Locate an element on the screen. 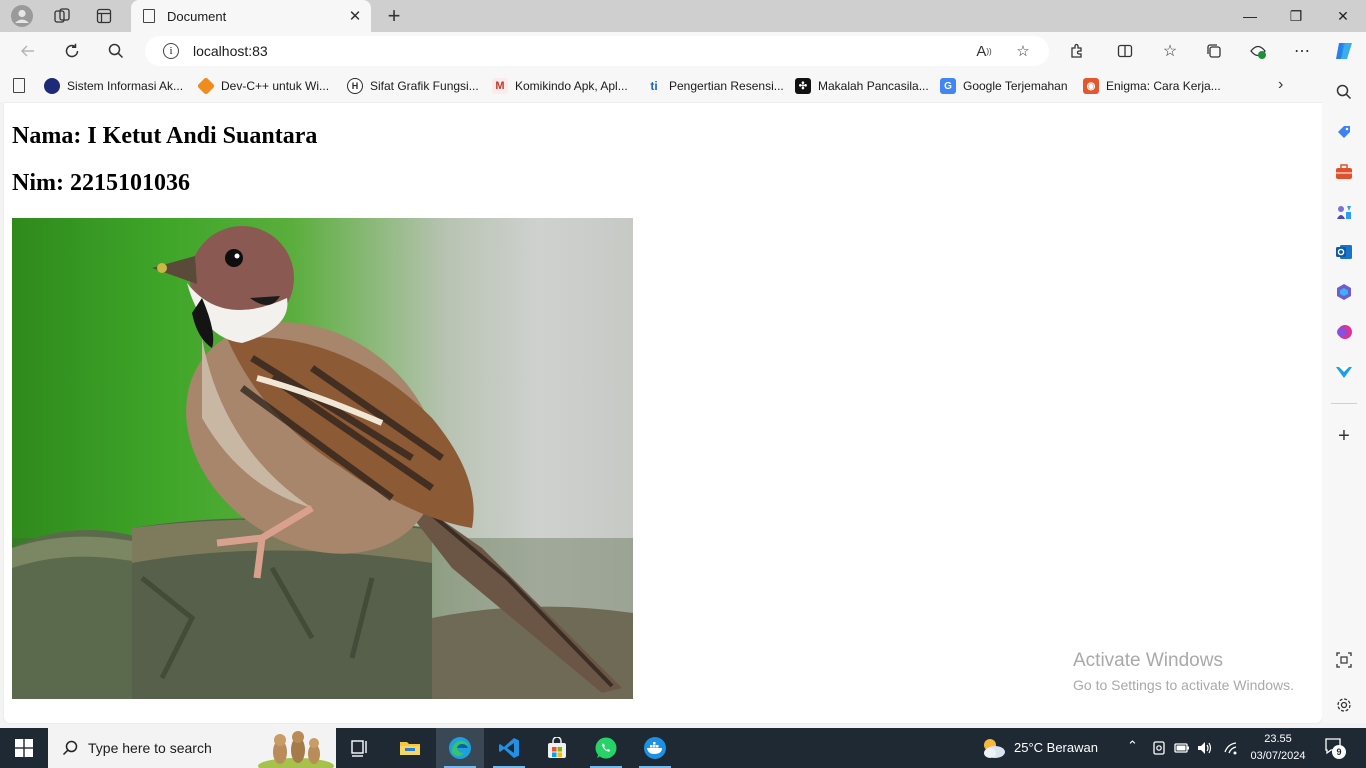 The width and height of the screenshot is (1366, 768). university-logo-icon is located at coordinates (52, 86).